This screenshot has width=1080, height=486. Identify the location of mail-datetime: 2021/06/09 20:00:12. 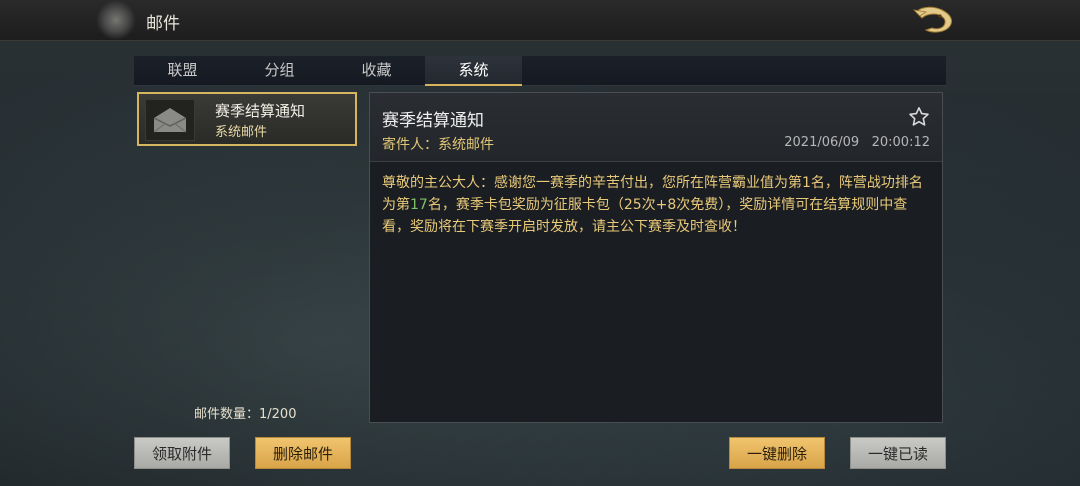
(857, 142).